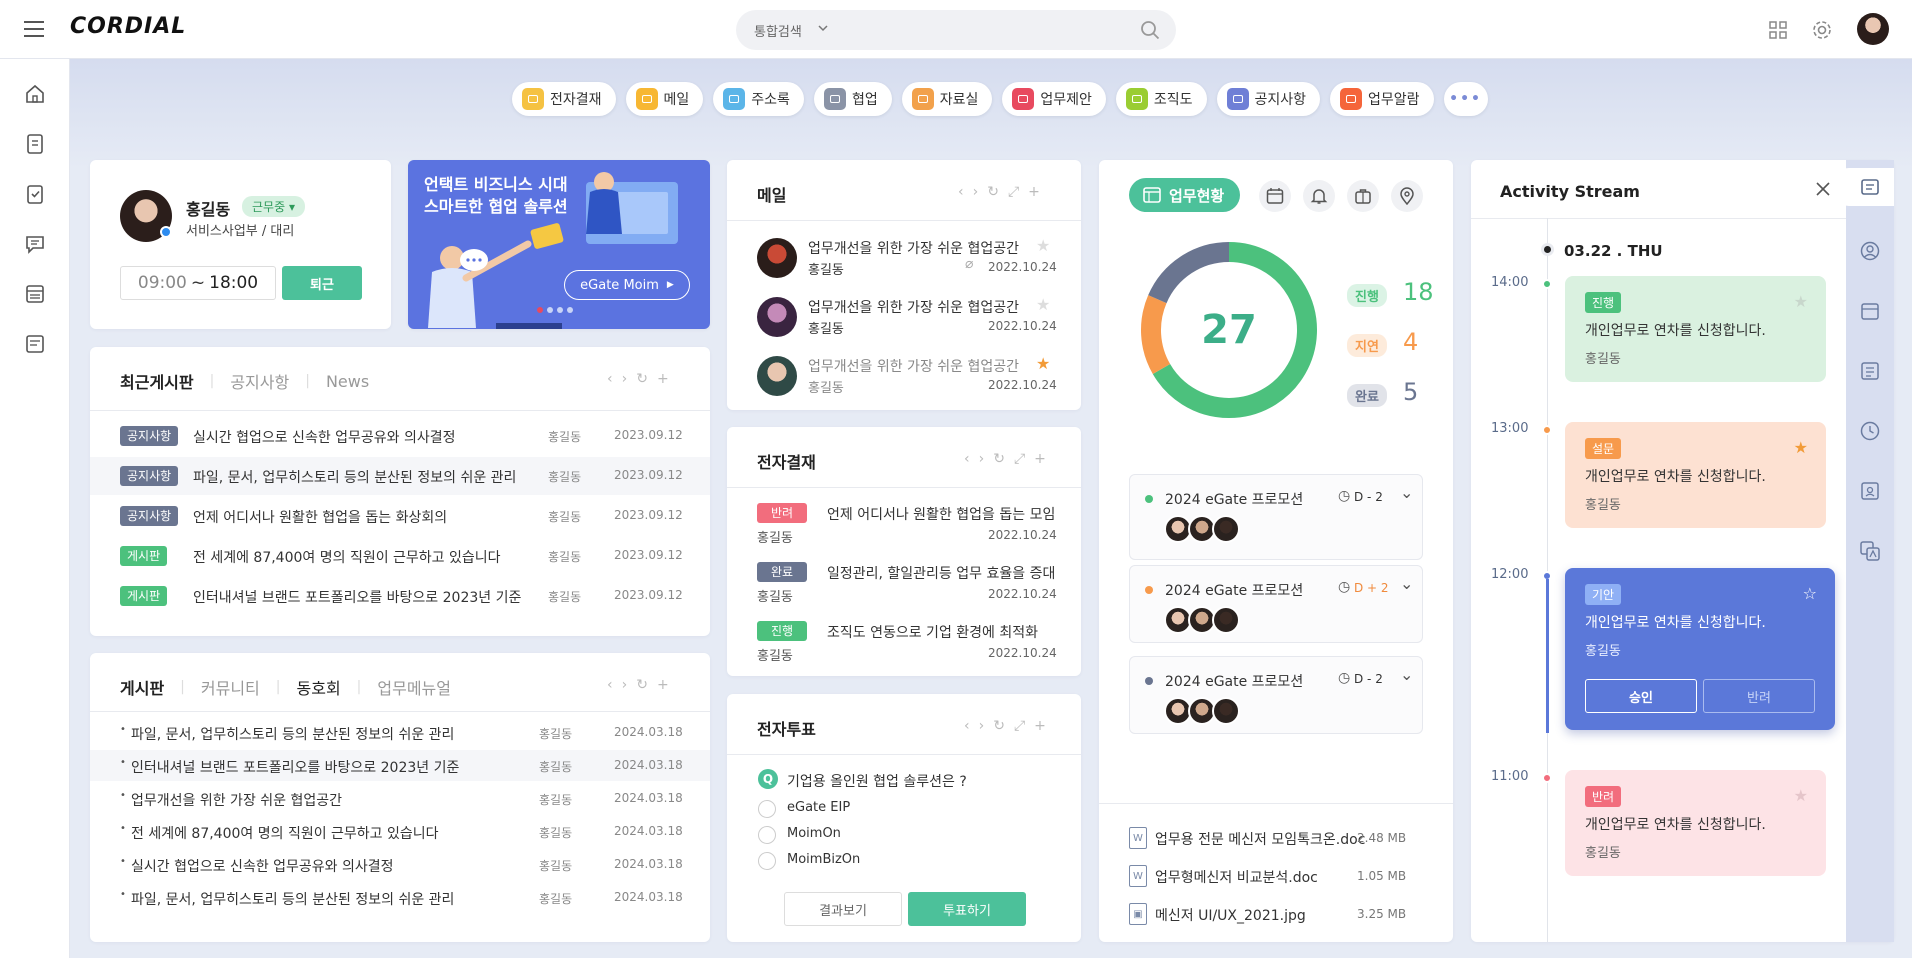 Image resolution: width=1912 pixels, height=958 pixels. Describe the element at coordinates (1823, 189) in the screenshot. I see `close-icon` at that location.